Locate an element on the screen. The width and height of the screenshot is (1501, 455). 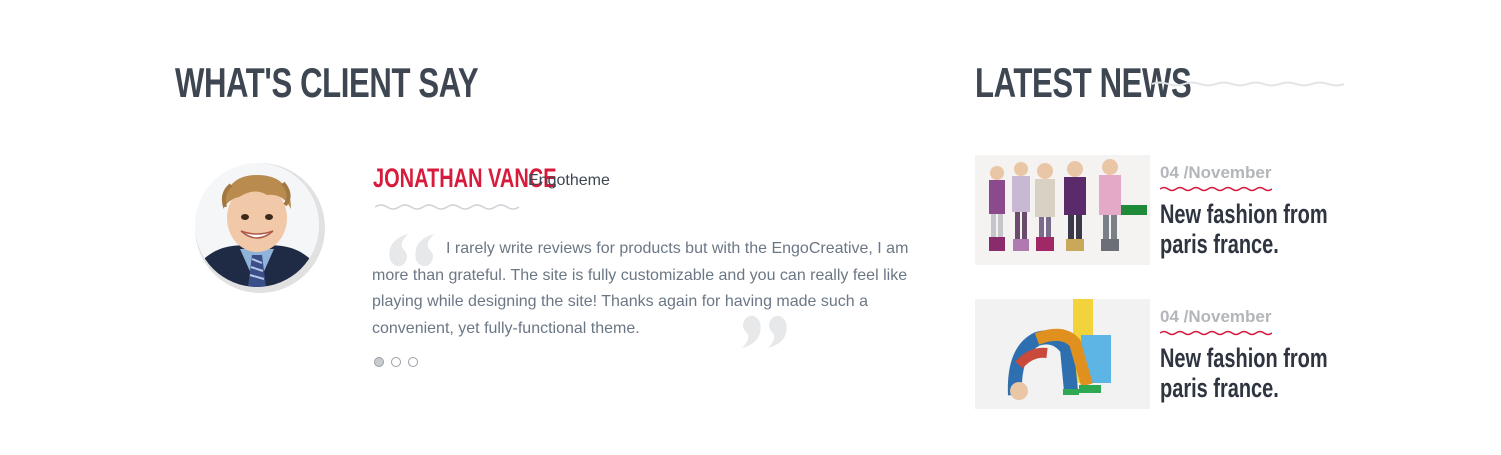
quote-close-icon is located at coordinates (764, 331).